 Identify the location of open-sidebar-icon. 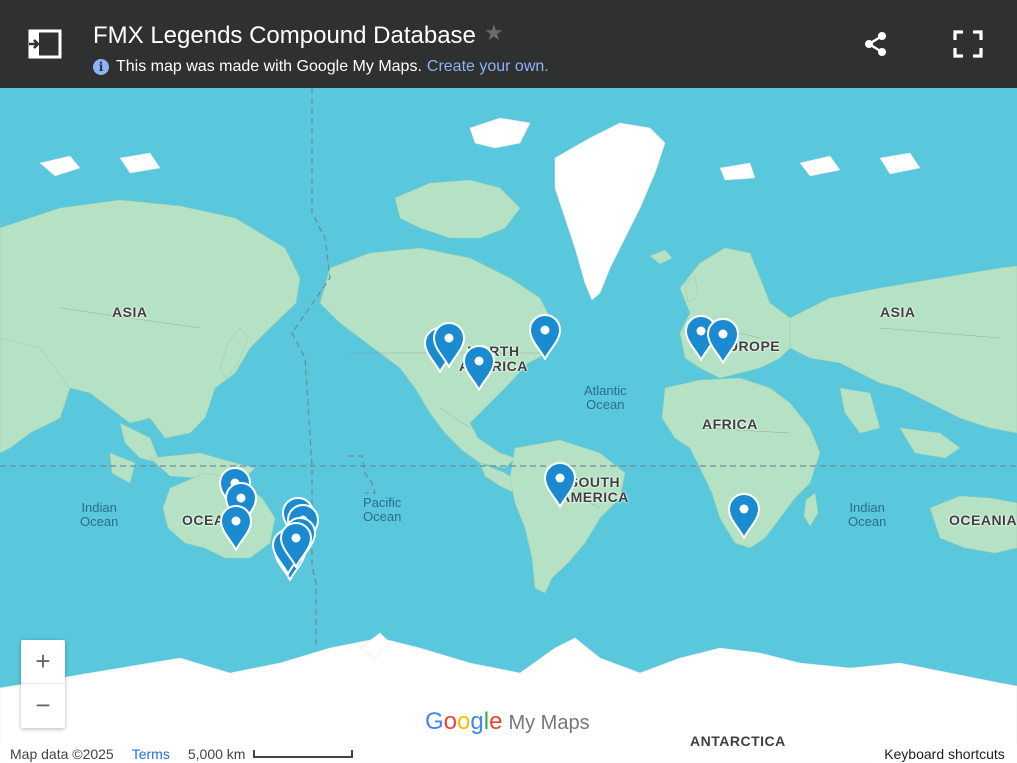
(45, 44).